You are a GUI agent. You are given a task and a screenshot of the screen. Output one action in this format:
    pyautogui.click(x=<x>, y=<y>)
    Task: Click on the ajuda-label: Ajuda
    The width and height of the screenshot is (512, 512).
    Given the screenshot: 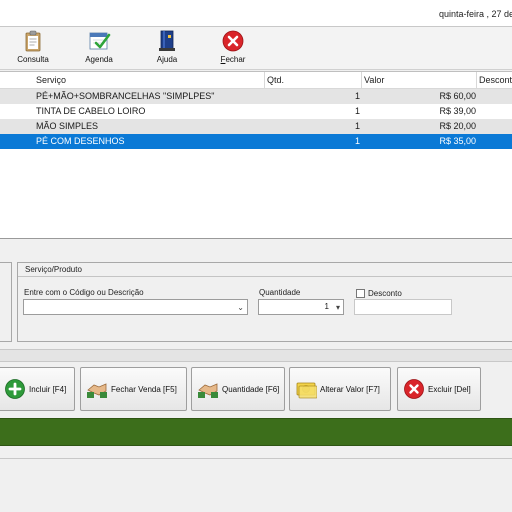 What is the action you would take?
    pyautogui.click(x=167, y=59)
    